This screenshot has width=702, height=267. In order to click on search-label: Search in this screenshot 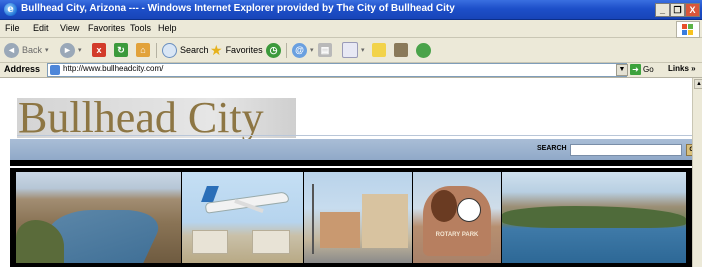, I will do `click(194, 50)`.